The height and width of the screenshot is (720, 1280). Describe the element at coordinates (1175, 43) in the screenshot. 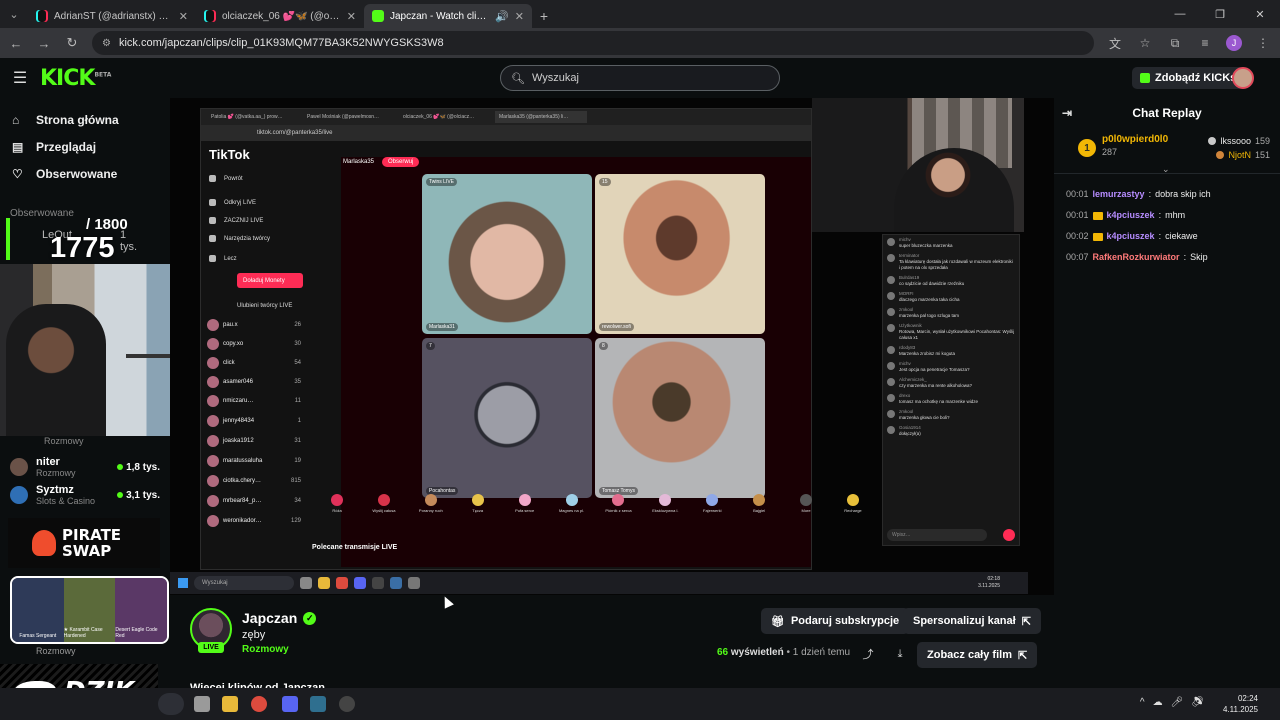

I see `extensions-icon: ⧉` at that location.